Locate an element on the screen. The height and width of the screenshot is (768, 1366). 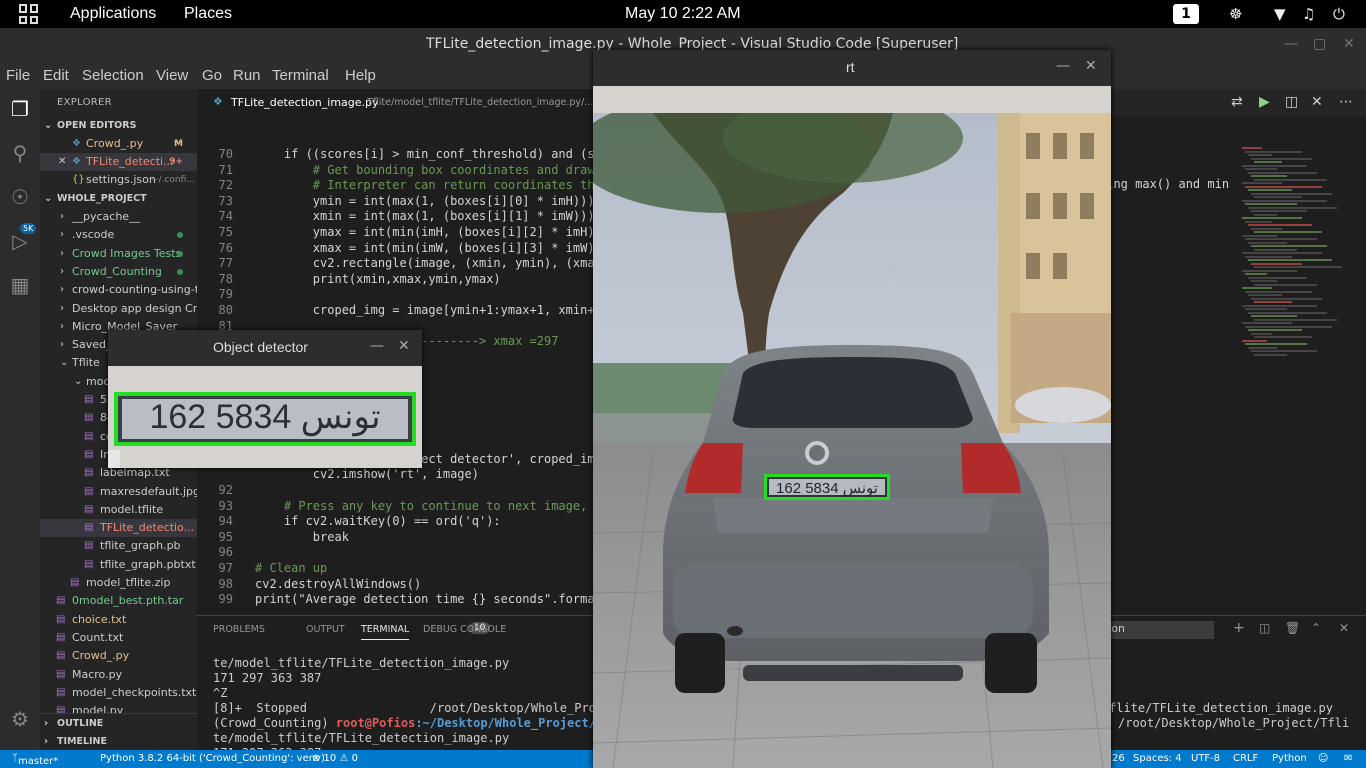
explorer-file: ▤ model_tflite.zip is located at coordinates (118, 583).